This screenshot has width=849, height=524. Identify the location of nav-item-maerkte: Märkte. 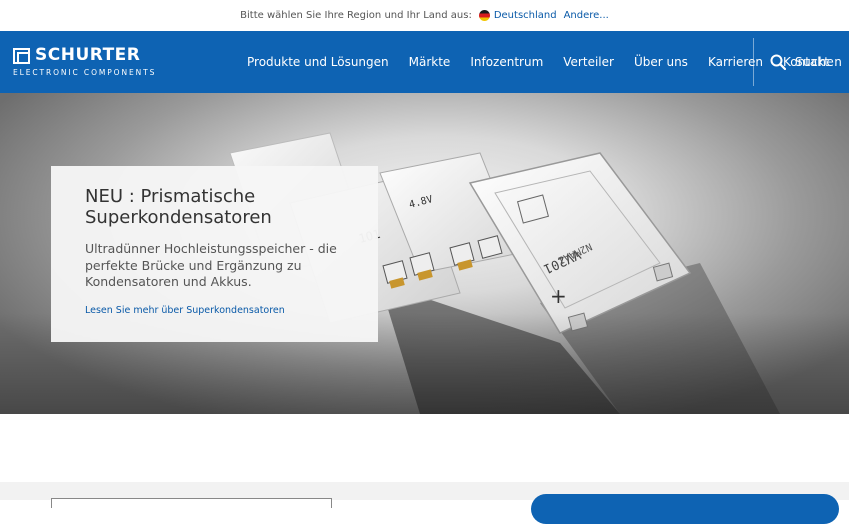
(430, 62).